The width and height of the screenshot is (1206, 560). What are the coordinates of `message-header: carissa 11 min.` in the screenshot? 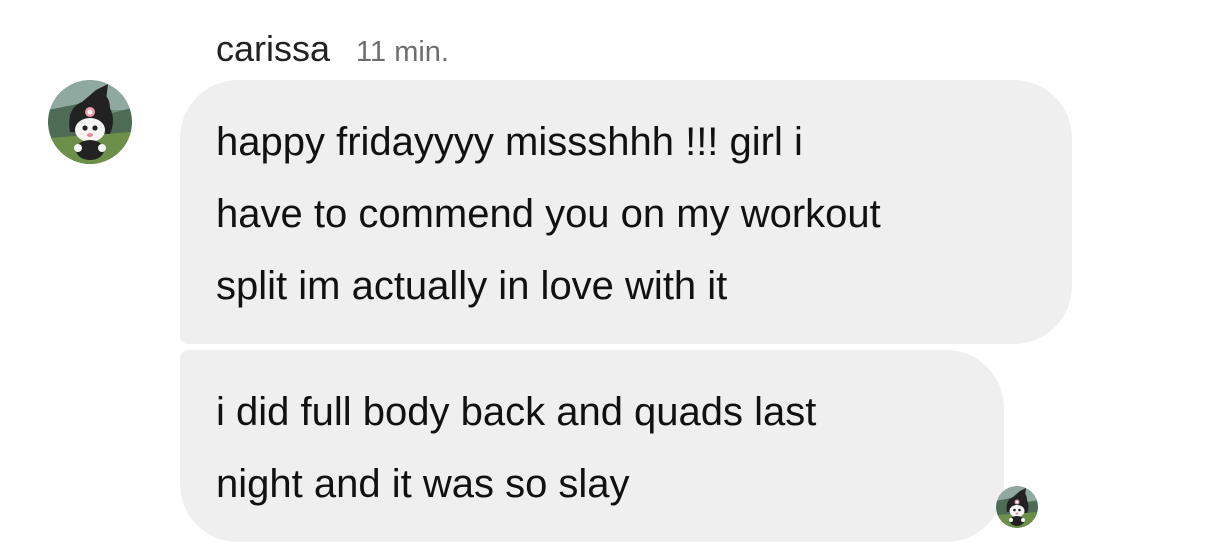 It's located at (332, 49).